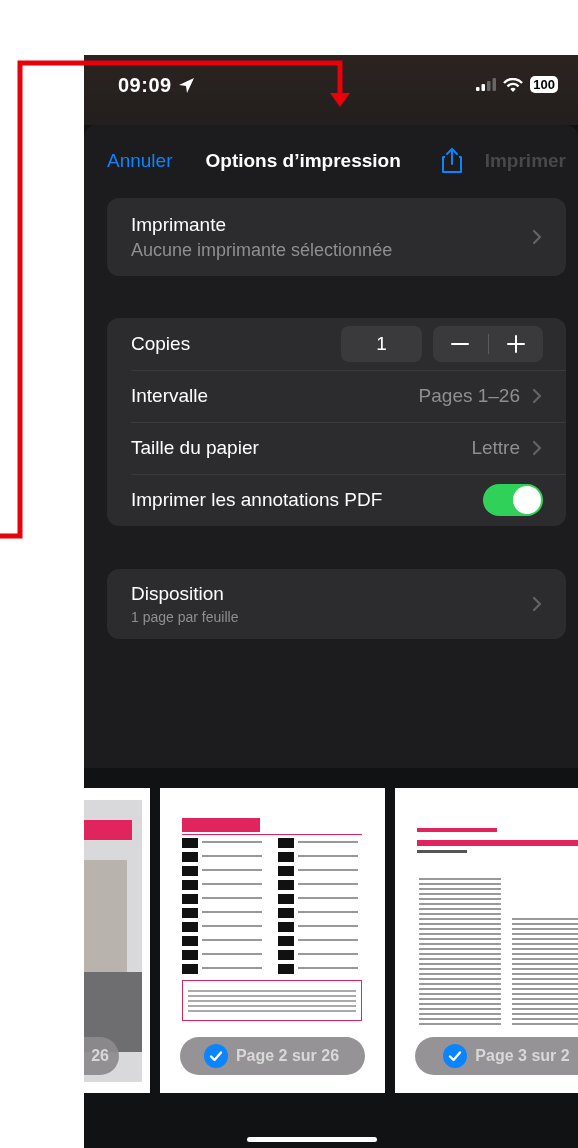  Describe the element at coordinates (515, 344) in the screenshot. I see `plus-icon` at that location.